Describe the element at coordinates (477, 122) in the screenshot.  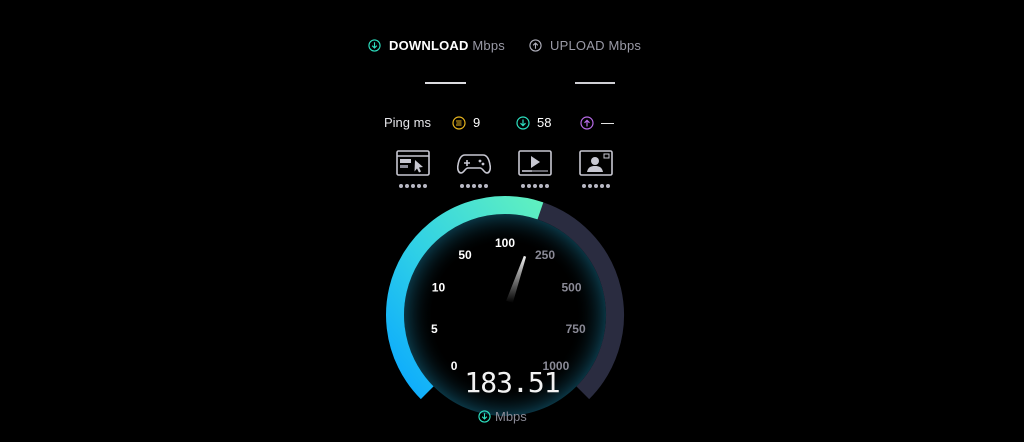
I see `ping-jitter-value: 9` at that location.